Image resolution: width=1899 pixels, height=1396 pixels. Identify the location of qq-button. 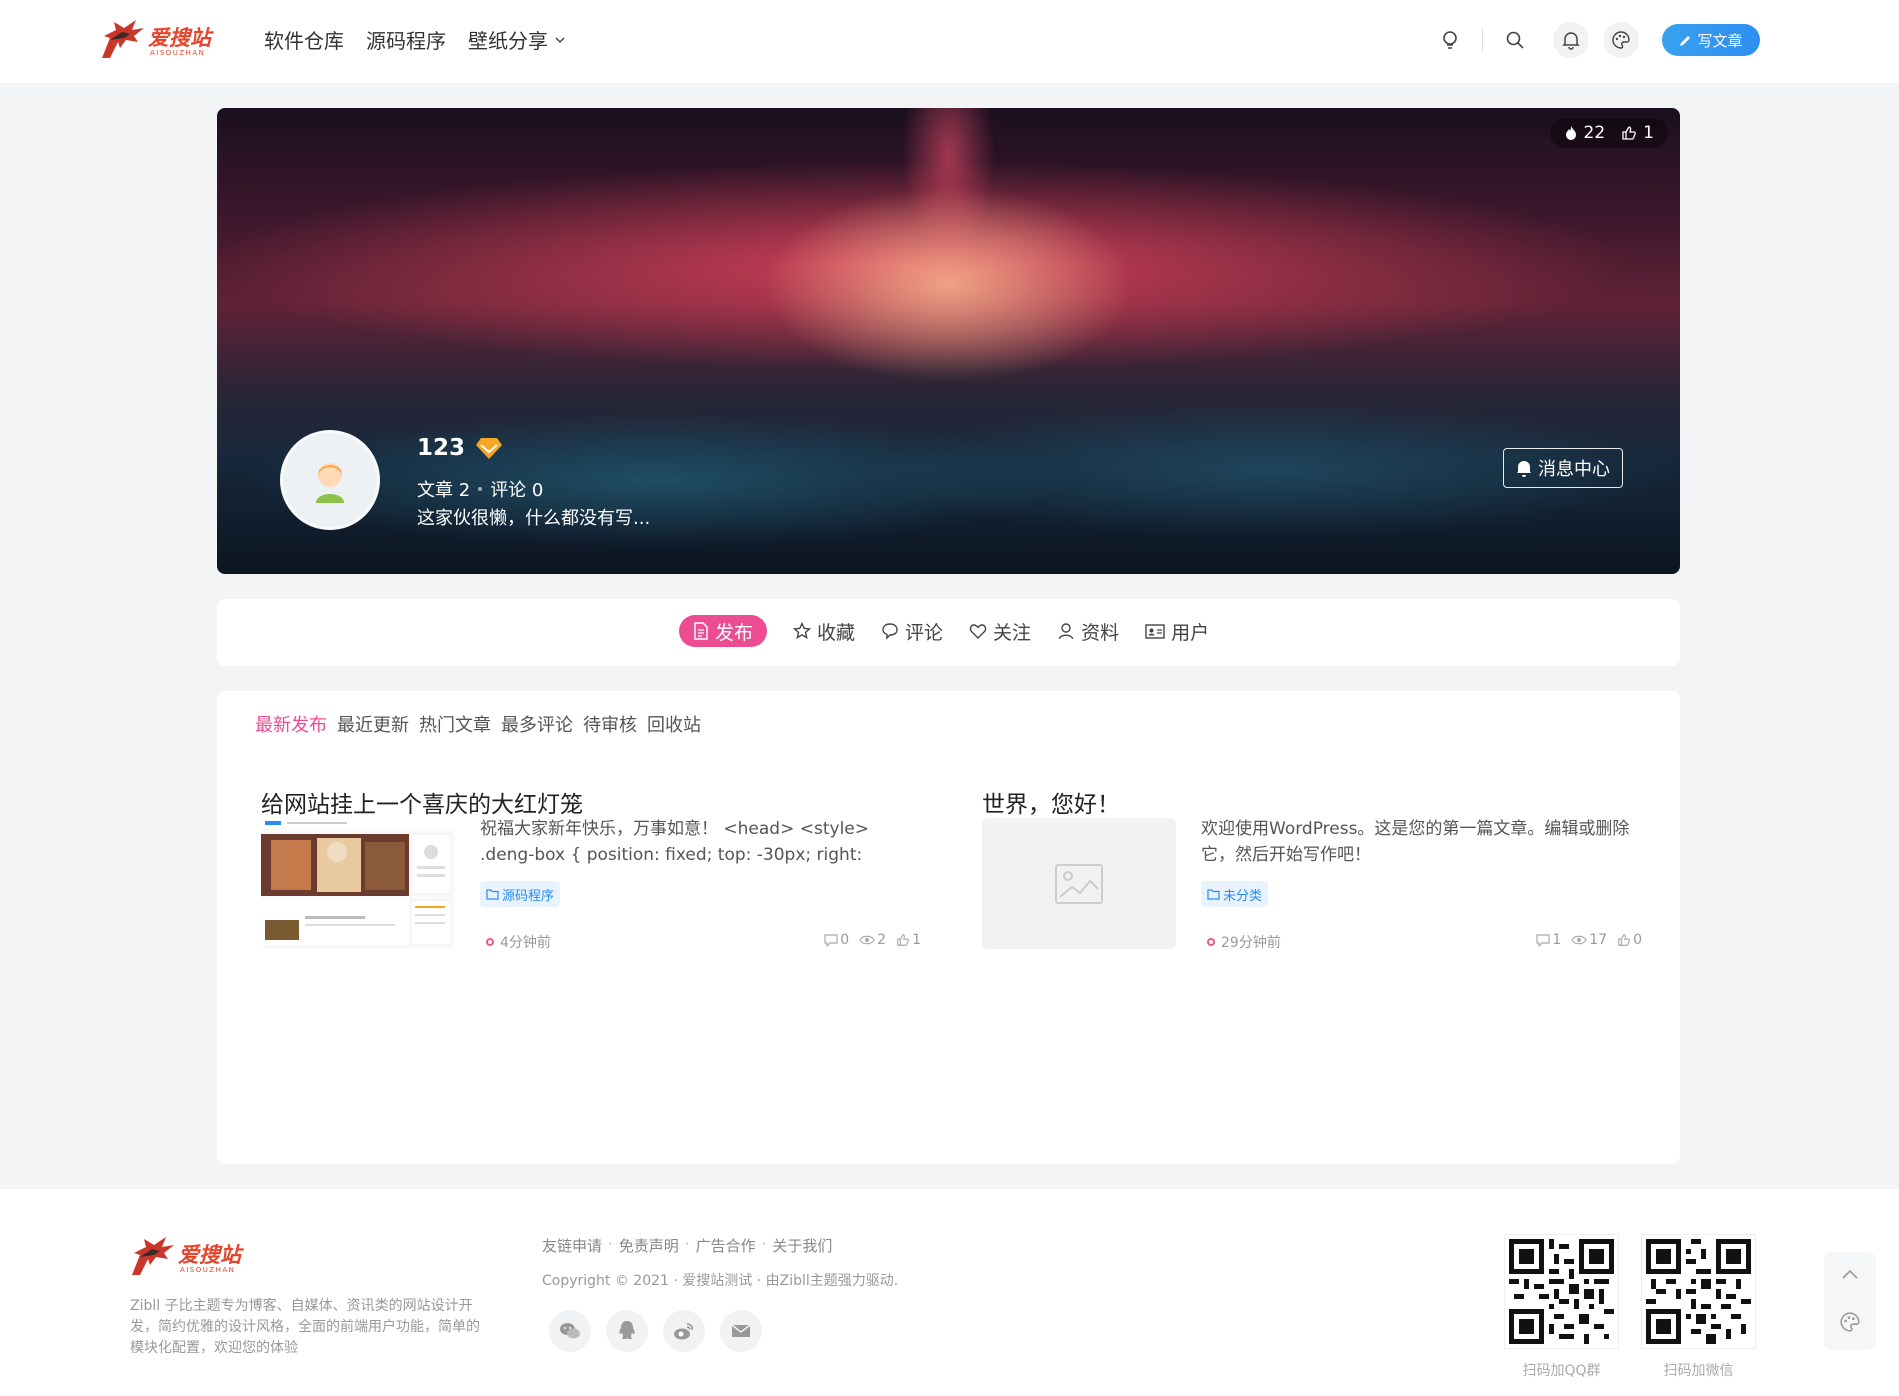
(627, 1331).